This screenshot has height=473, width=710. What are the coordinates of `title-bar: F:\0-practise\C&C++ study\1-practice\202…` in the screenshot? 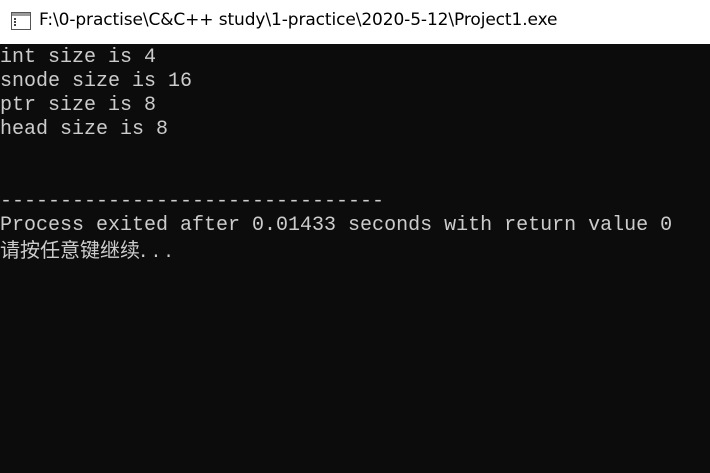 It's located at (355, 22).